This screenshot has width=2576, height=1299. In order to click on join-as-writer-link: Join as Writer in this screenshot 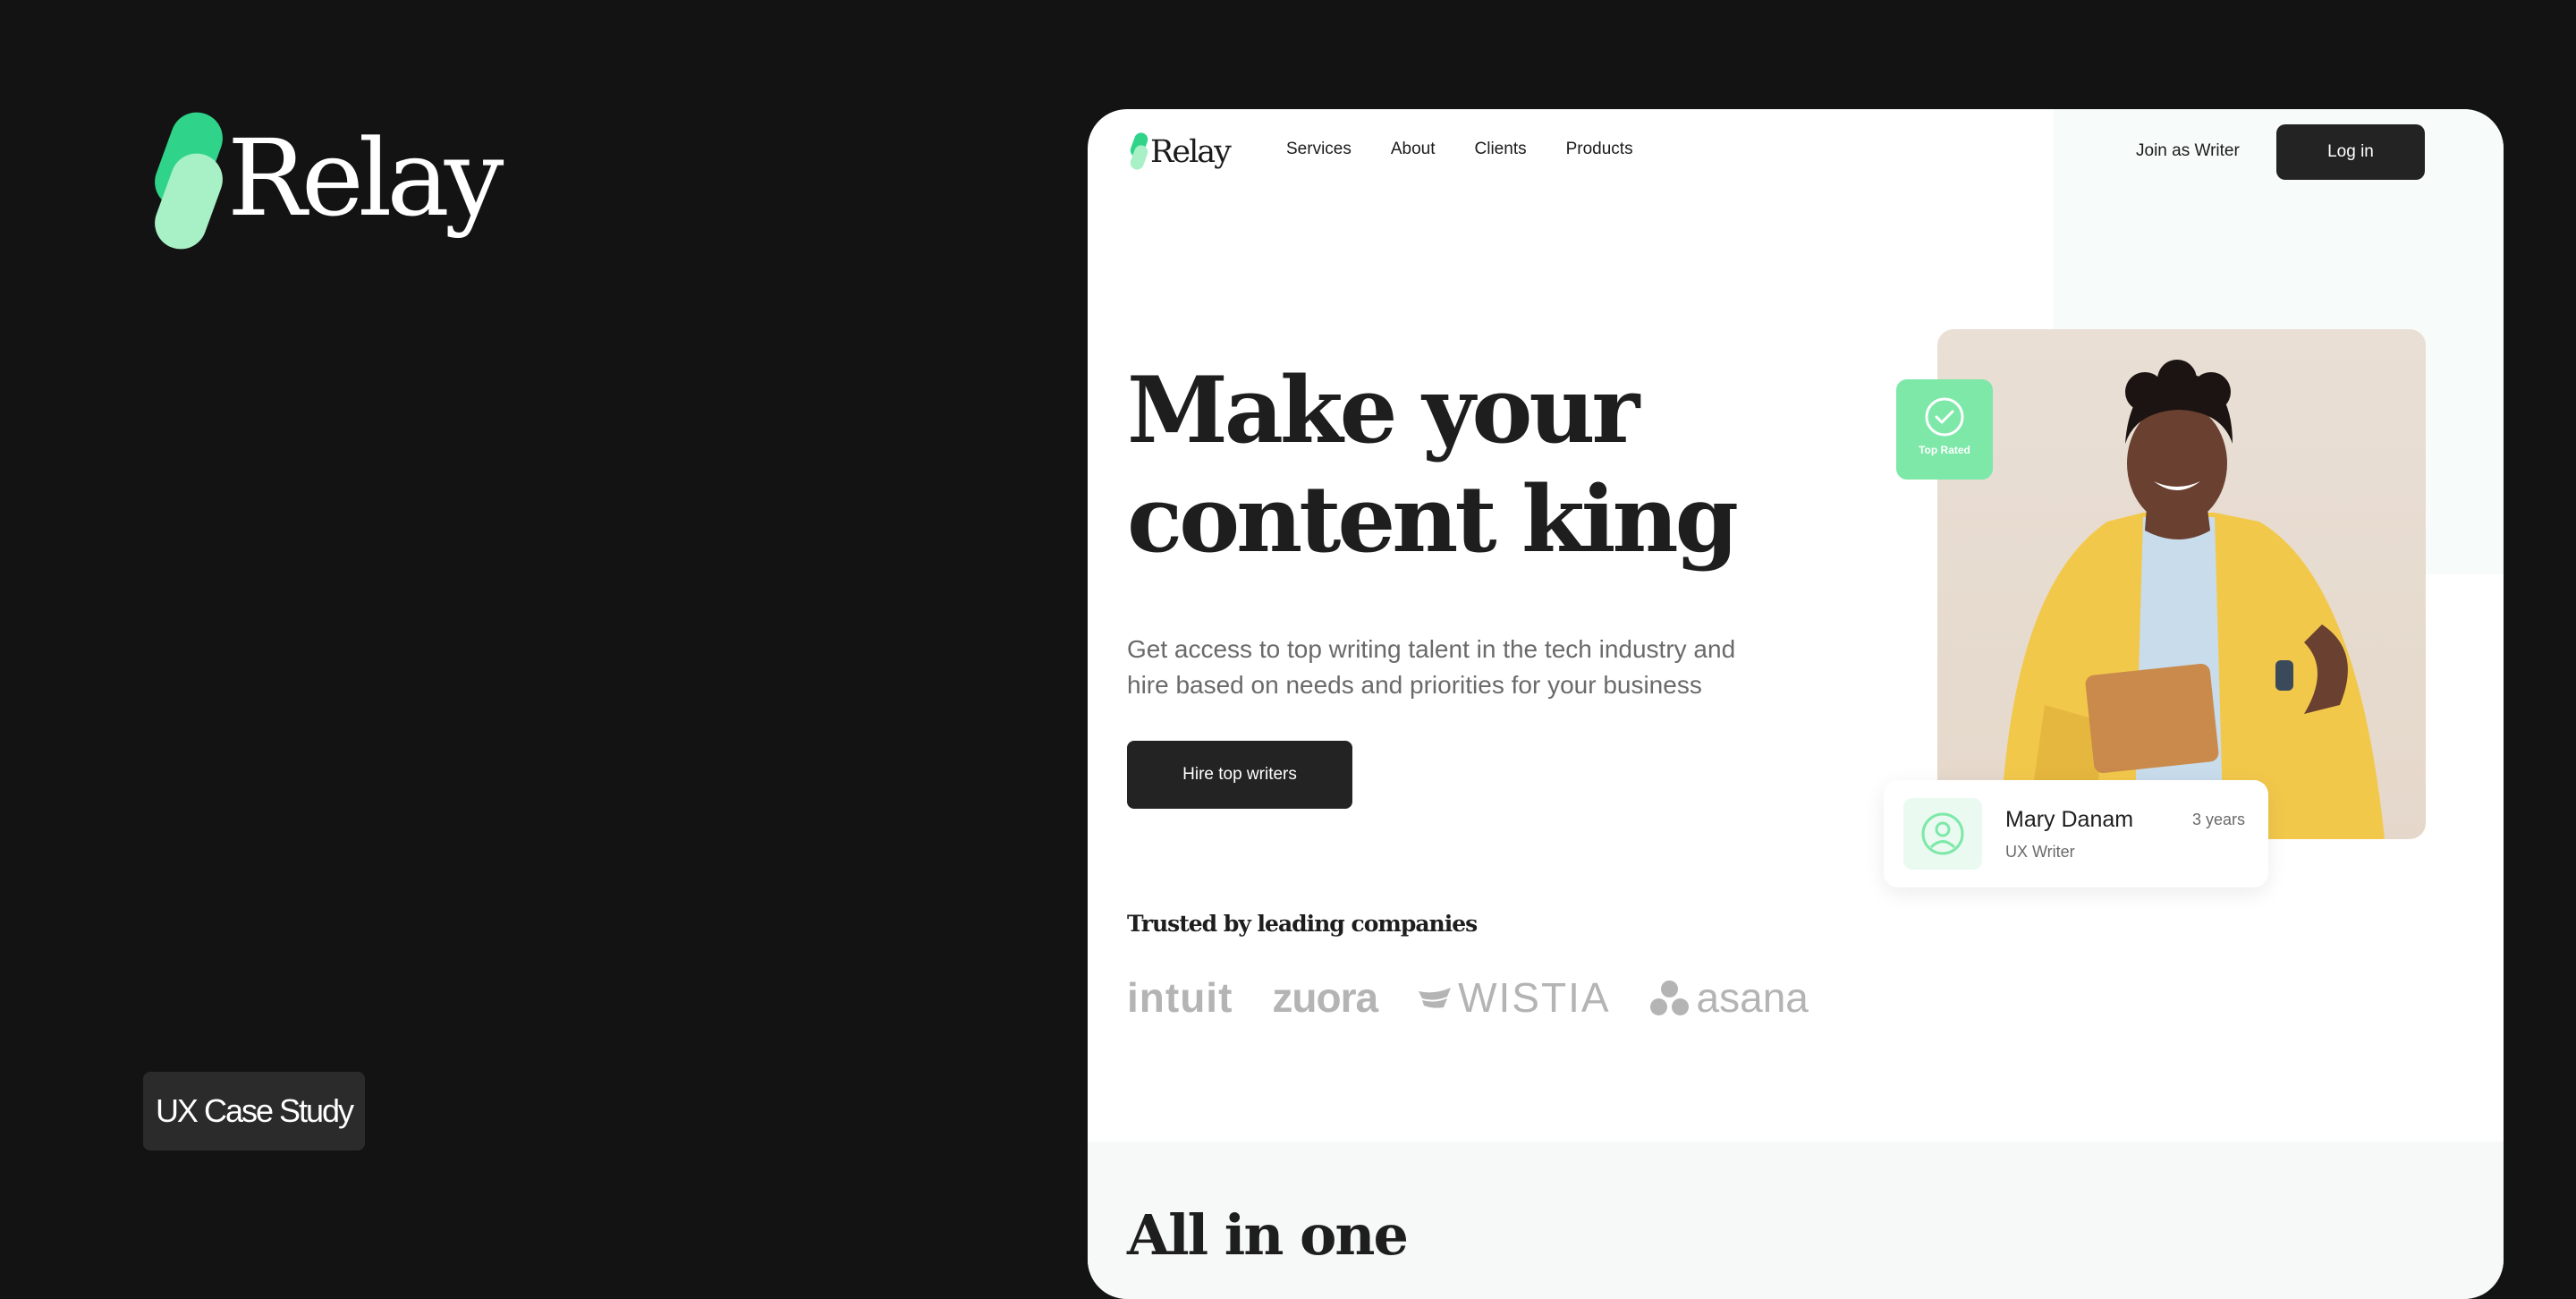, I will do `click(2188, 151)`.